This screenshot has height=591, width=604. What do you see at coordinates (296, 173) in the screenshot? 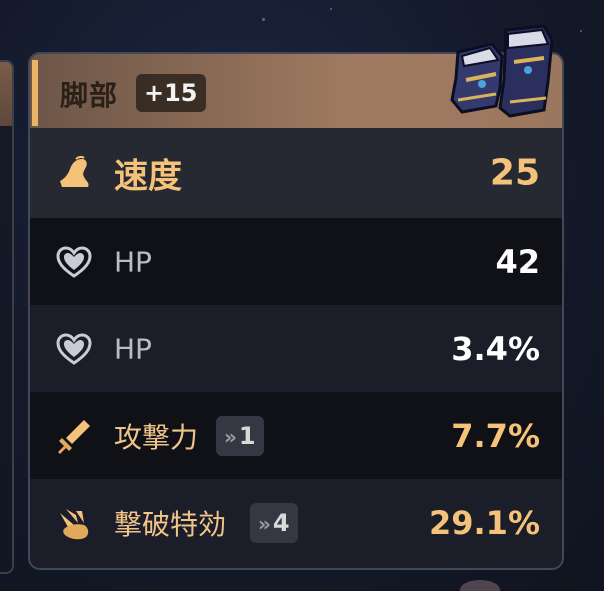
I see `main-stat-row: 速度 25` at bounding box center [296, 173].